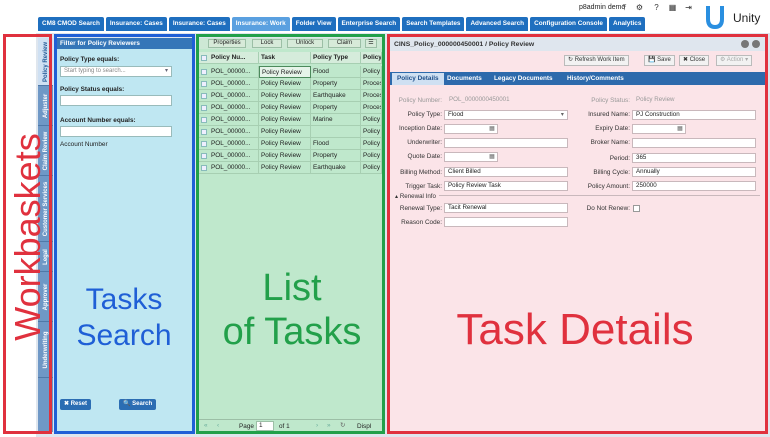 The width and height of the screenshot is (770, 437). I want to click on policy-type-select: Flood ▾, so click(506, 115).